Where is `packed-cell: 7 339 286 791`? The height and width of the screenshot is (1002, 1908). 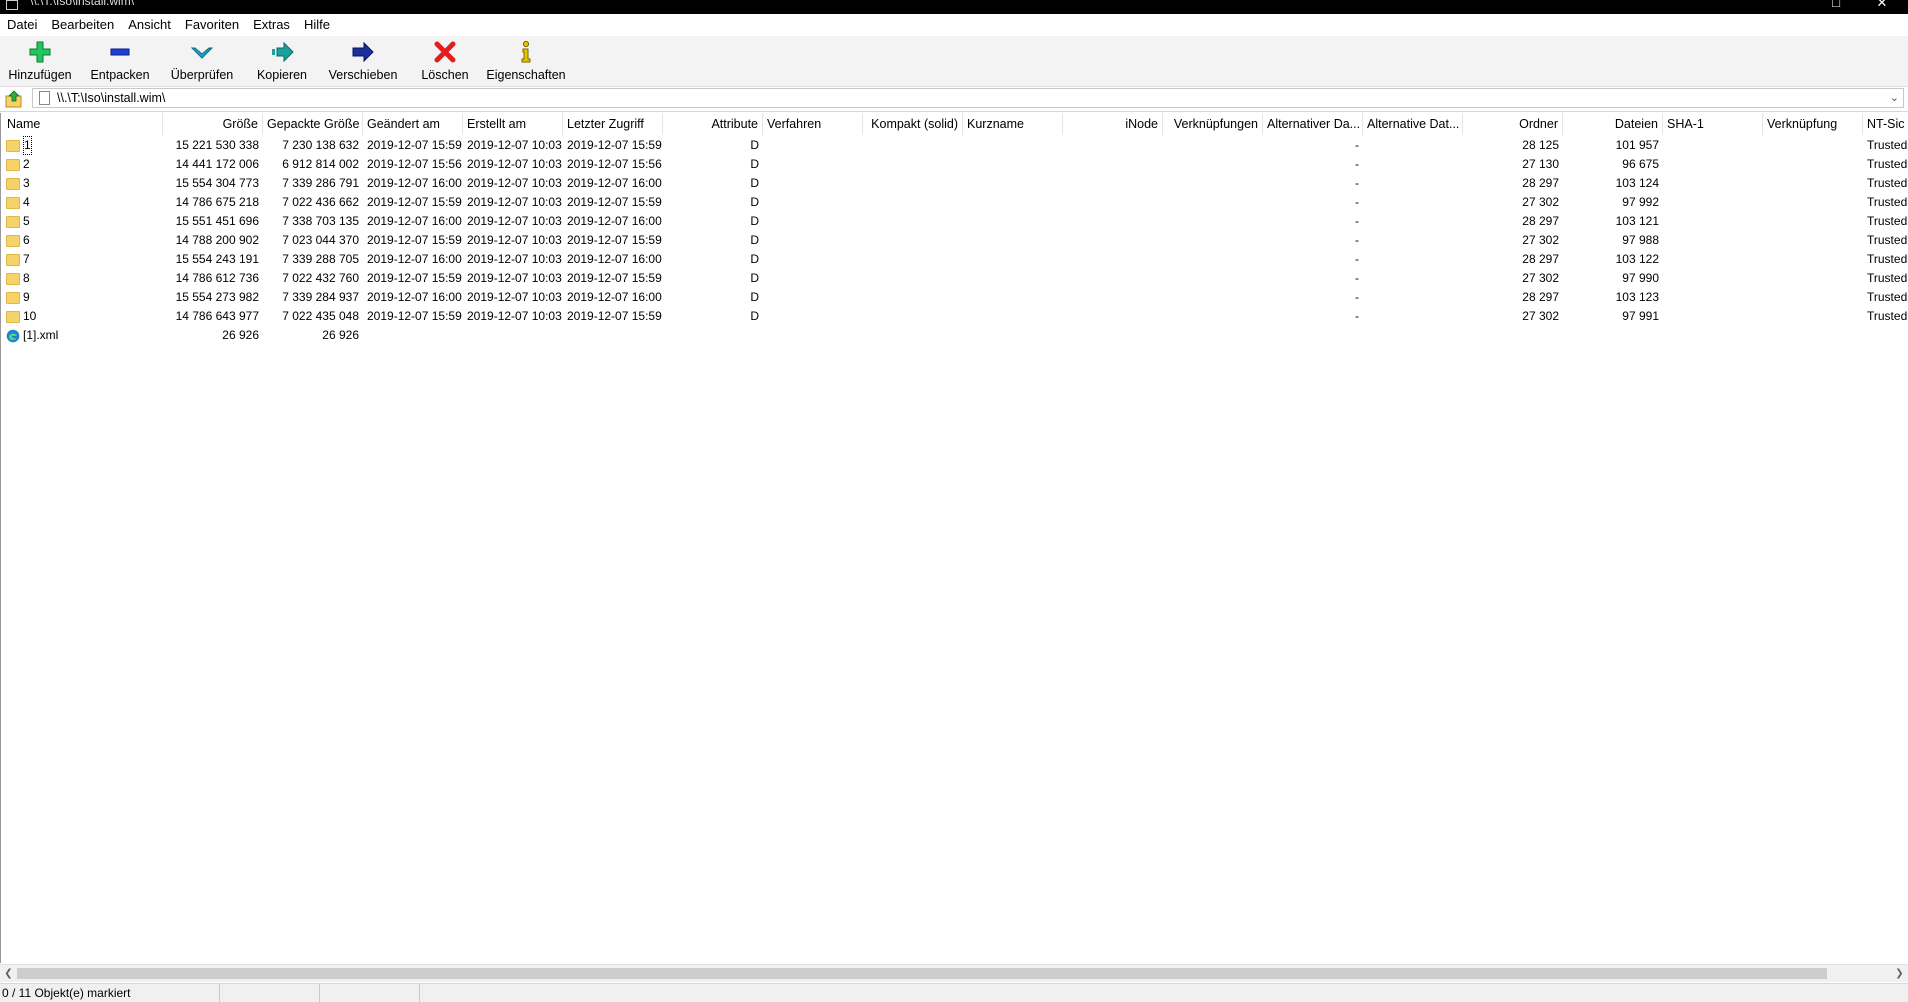 packed-cell: 7 339 286 791 is located at coordinates (320, 183).